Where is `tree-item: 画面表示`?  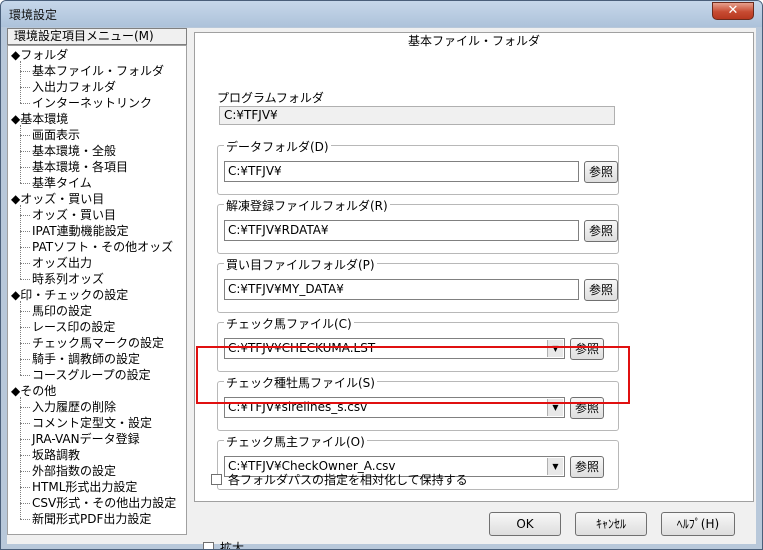 tree-item: 画面表示 is located at coordinates (56, 135).